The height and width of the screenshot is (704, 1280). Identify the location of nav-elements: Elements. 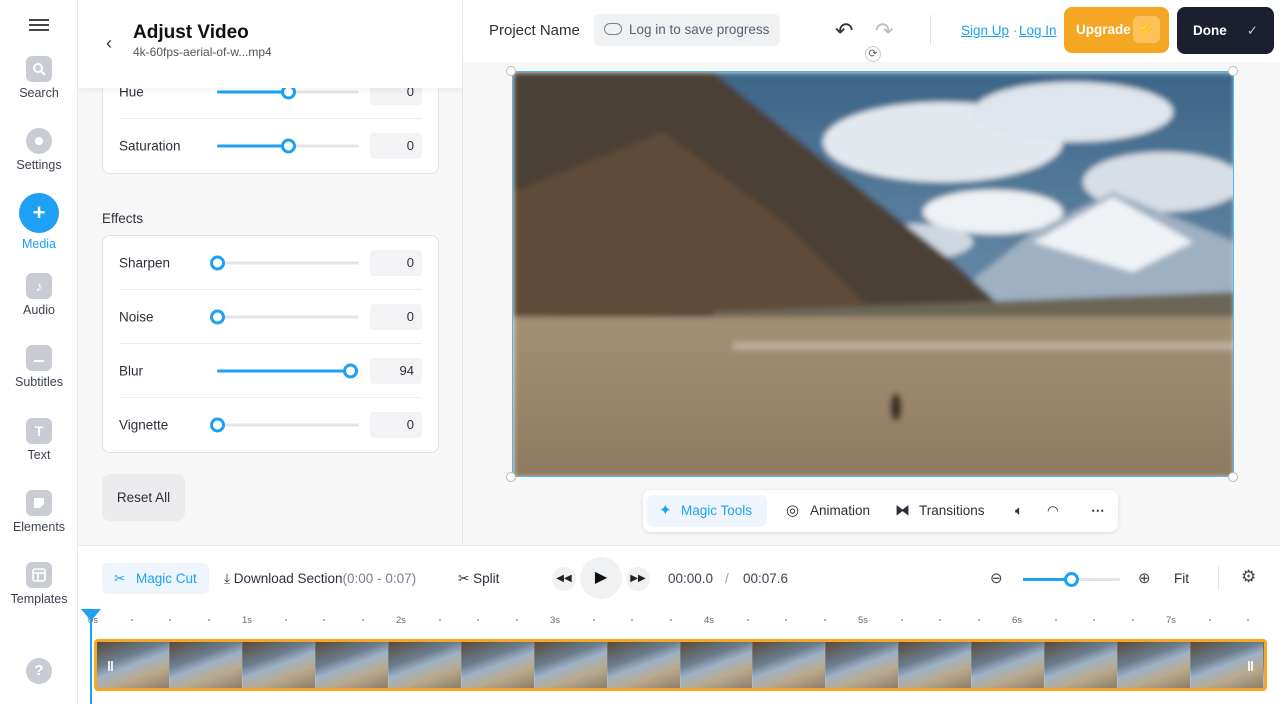
(39, 512).